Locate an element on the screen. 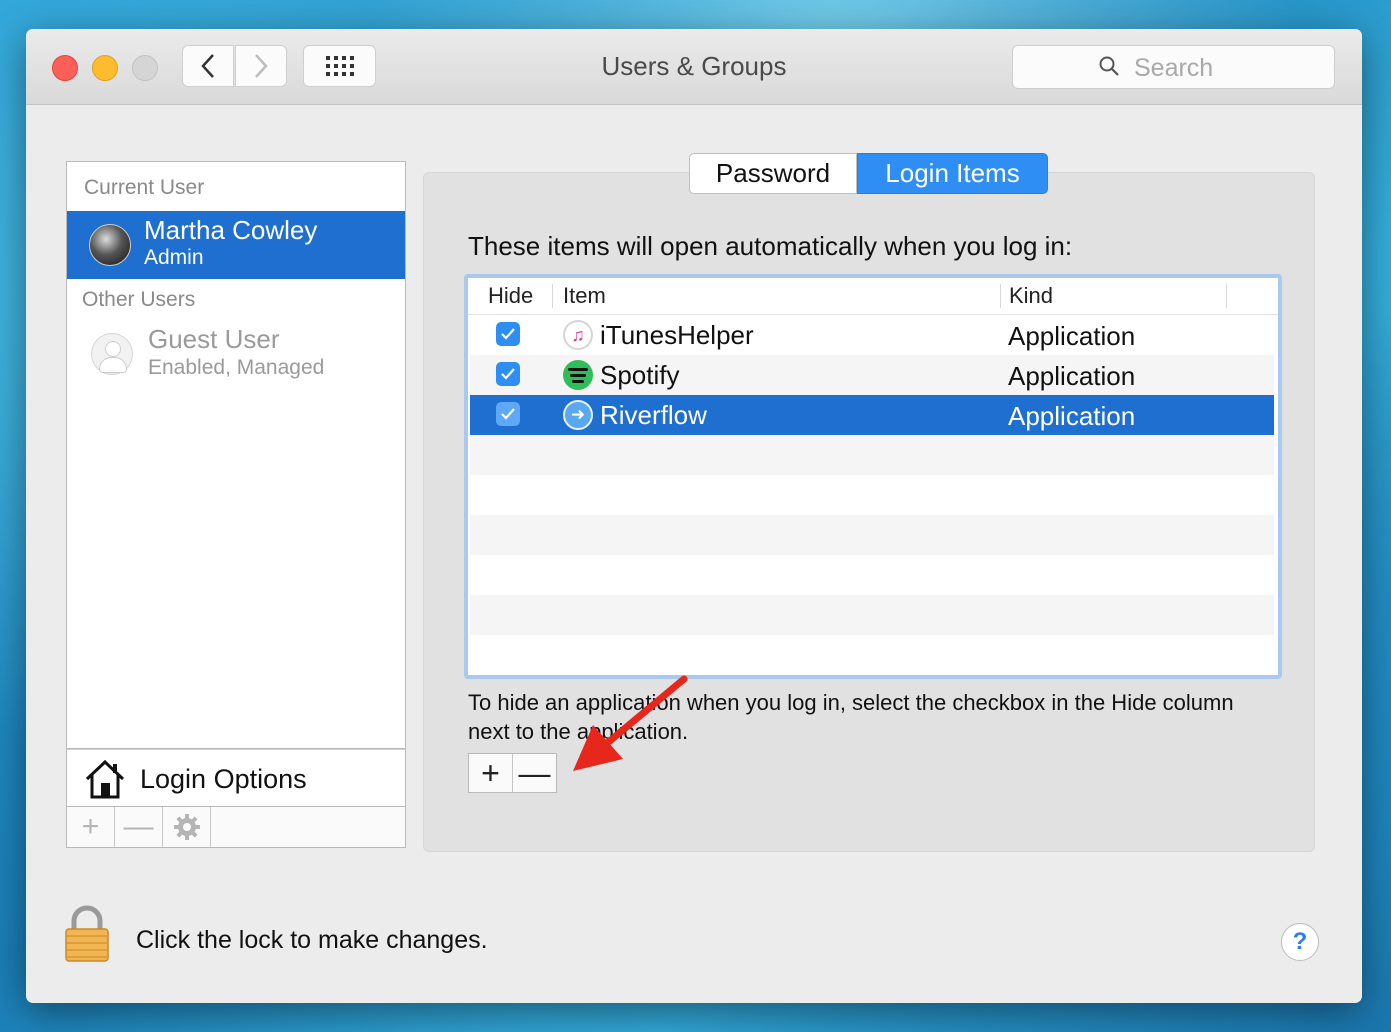 This screenshot has height=1032, width=1391. table-row: Spotify Application is located at coordinates (872, 375).